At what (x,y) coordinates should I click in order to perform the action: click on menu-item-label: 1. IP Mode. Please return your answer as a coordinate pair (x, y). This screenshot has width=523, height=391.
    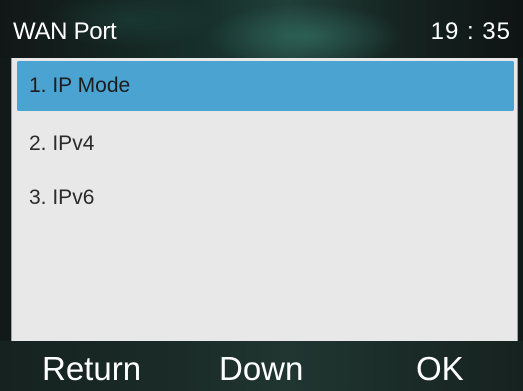
    Looking at the image, I should click on (80, 85).